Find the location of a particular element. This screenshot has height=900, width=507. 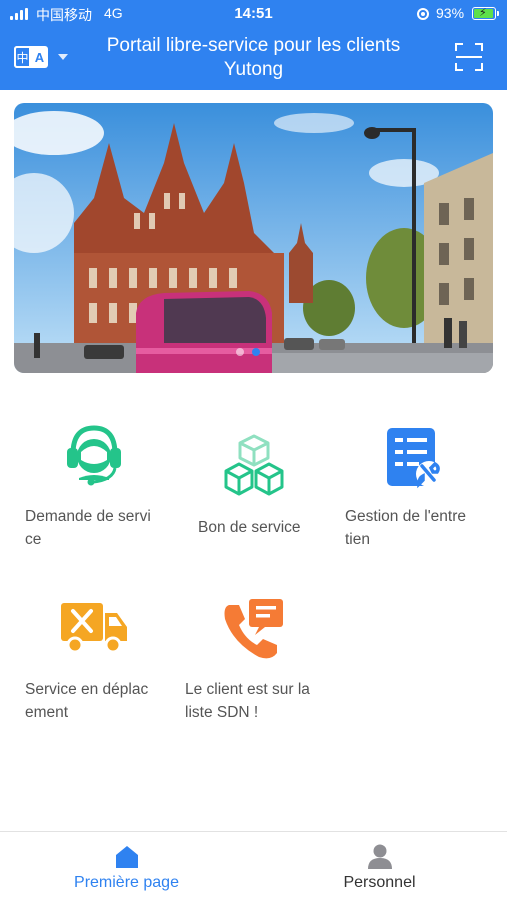

service-truck-icon is located at coordinates (94, 630).